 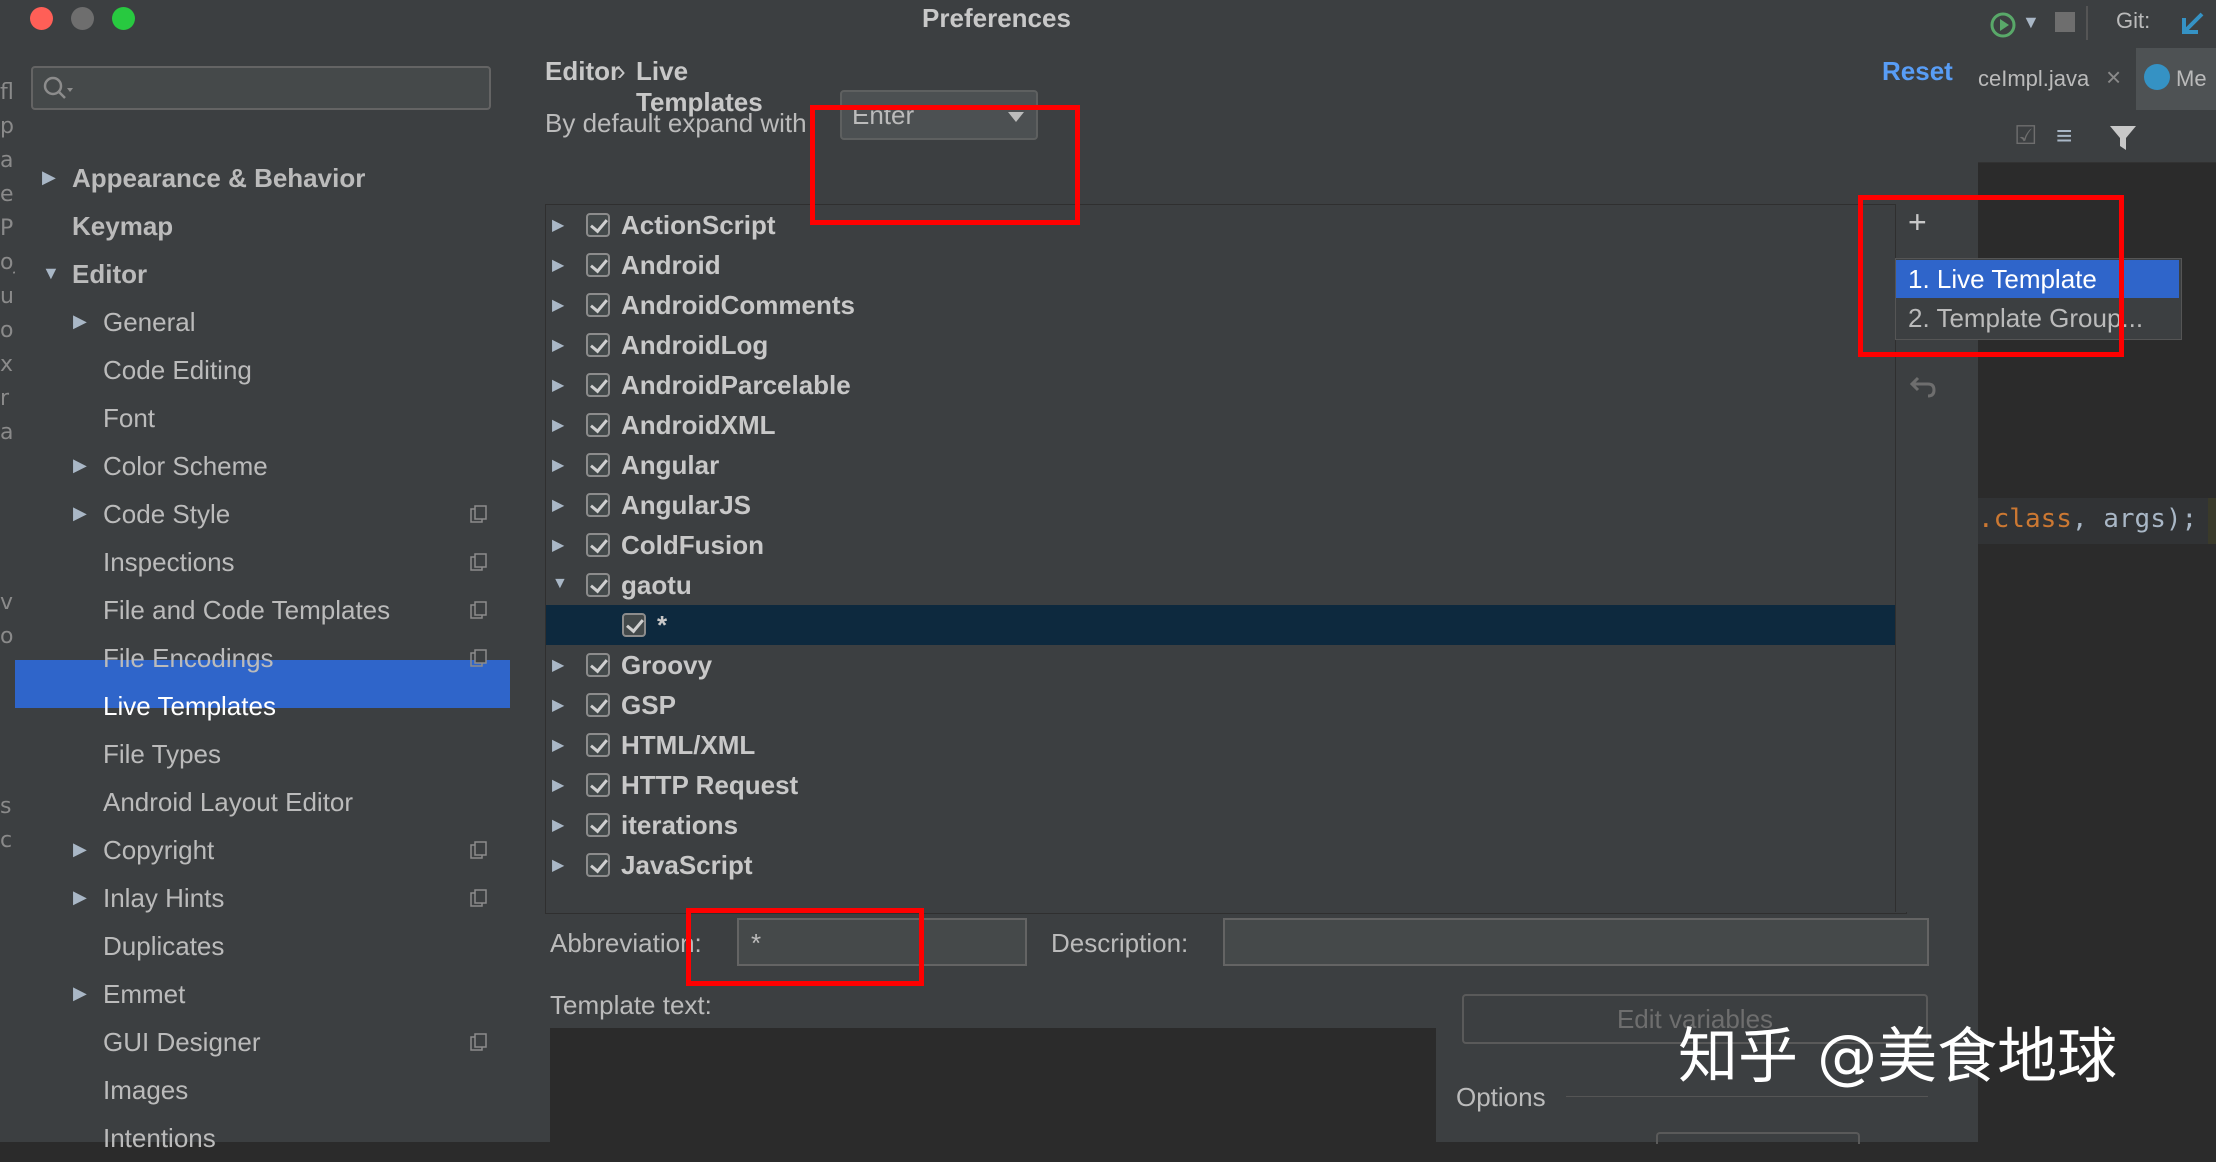 I want to click on sidebar-item-copyright: Copyright, so click(x=158, y=850).